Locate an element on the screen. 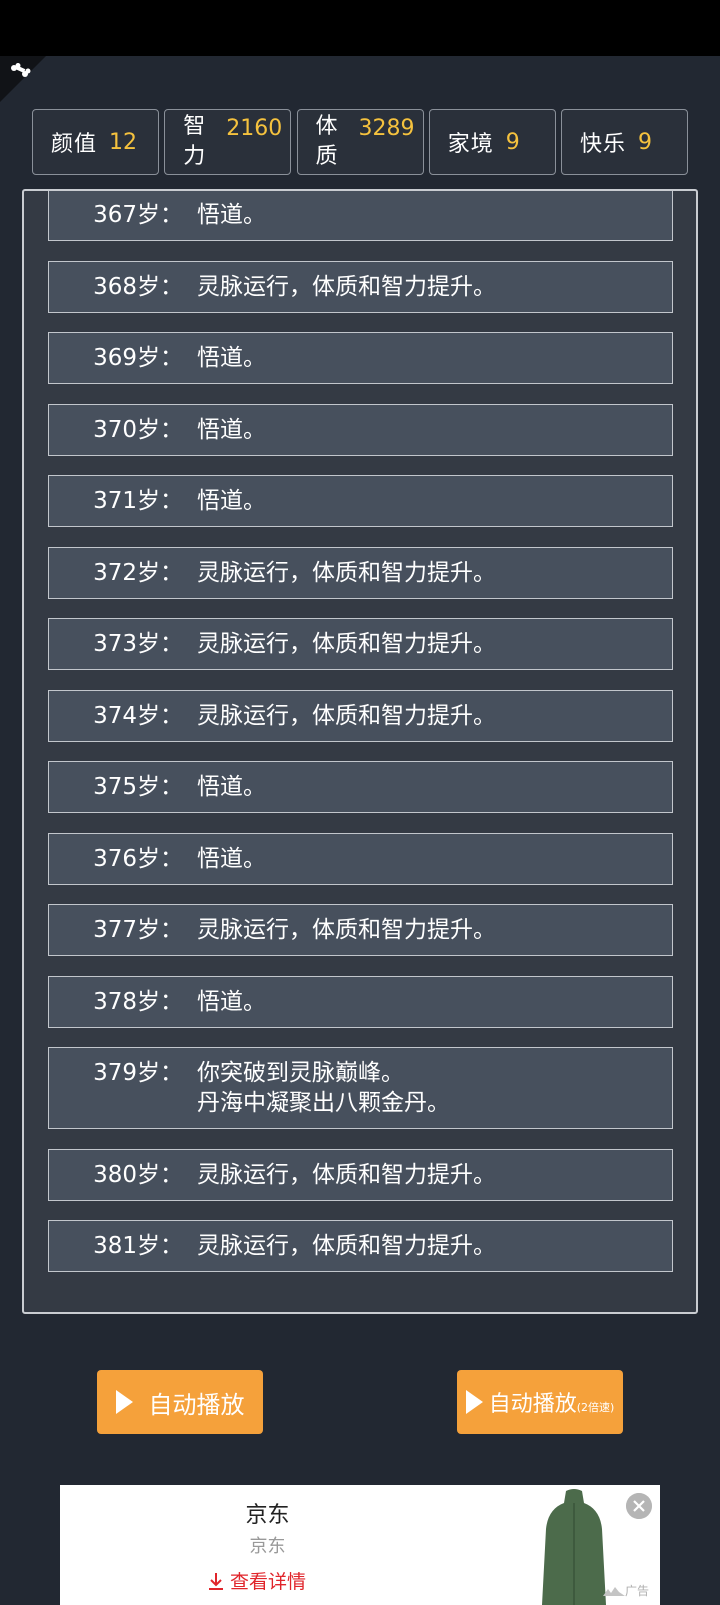 The image size is (720, 1605). autoplay-fast-suffix: (2倍速) is located at coordinates (595, 1407).